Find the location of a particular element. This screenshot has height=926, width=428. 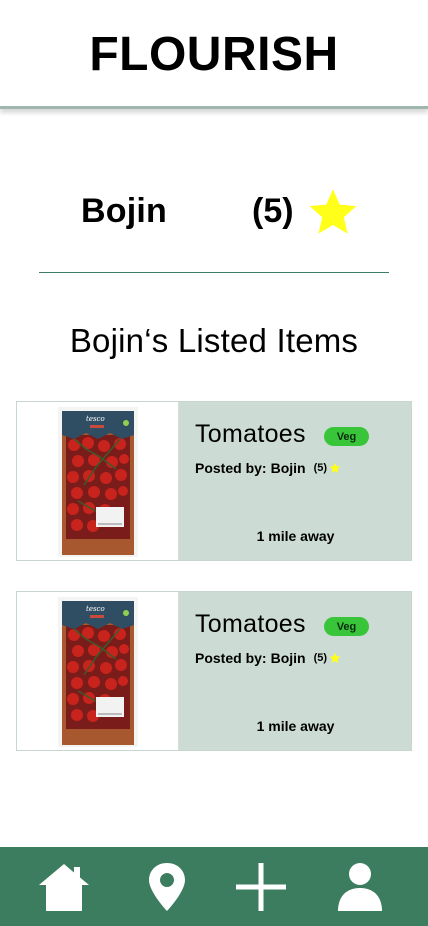

nav-map-button is located at coordinates (167, 887).